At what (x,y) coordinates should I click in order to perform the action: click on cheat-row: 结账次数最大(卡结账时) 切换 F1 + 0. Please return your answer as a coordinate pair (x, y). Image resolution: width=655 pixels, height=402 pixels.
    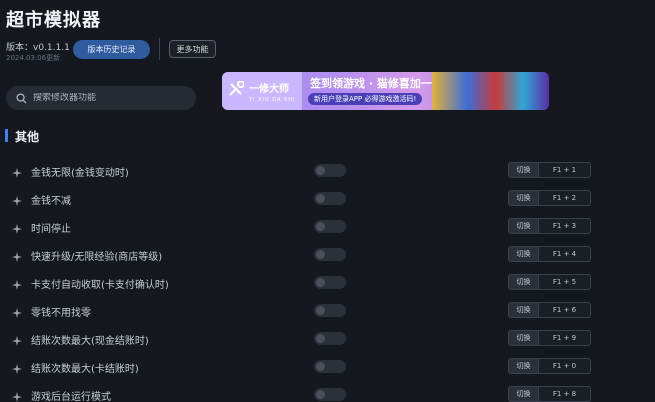
    Looking at the image, I should click on (327, 368).